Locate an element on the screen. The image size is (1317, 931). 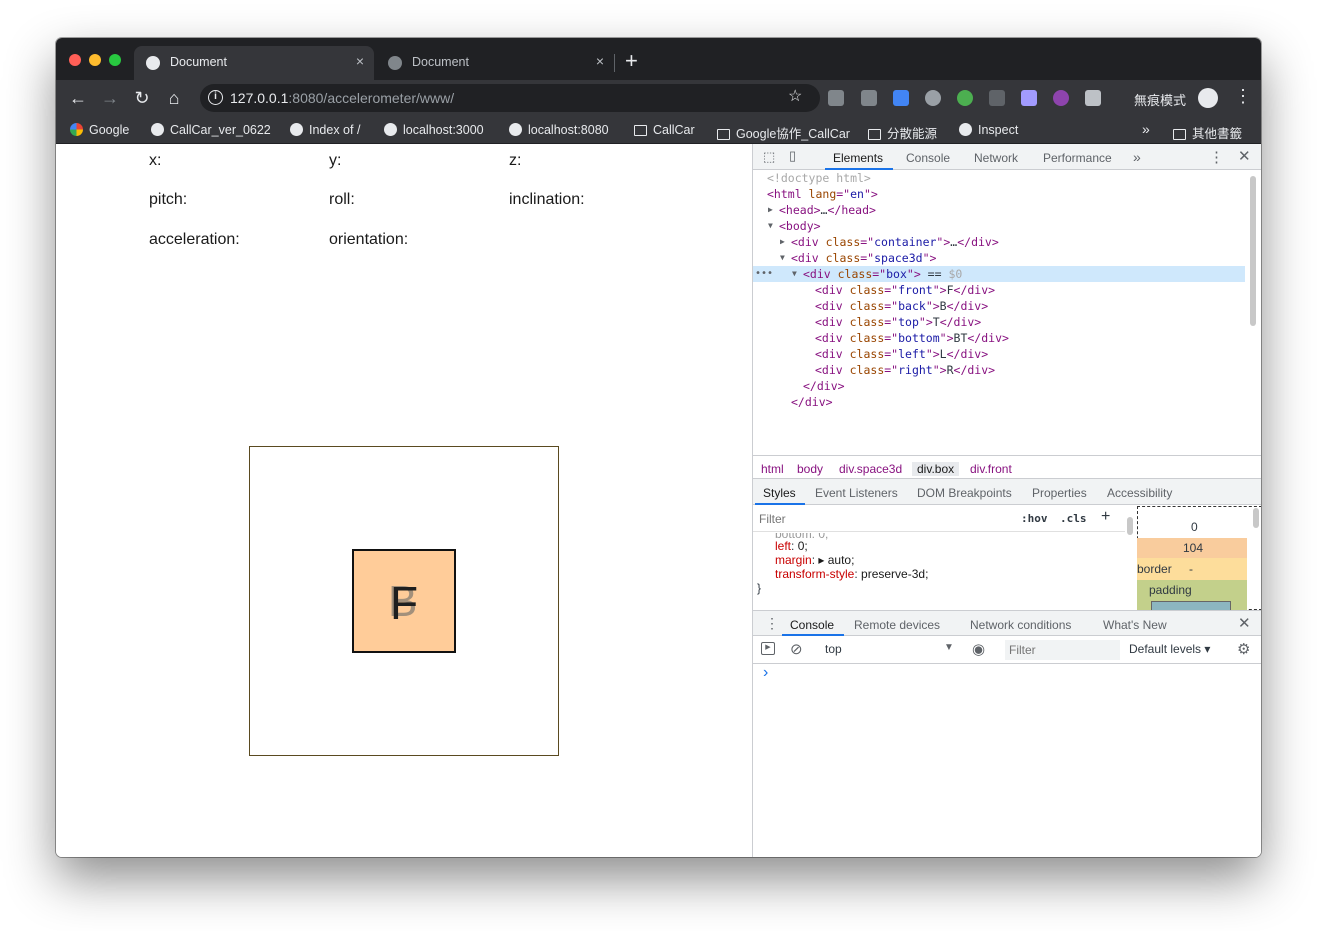
live-expression-eye-icon: ◉ is located at coordinates (978, 649).